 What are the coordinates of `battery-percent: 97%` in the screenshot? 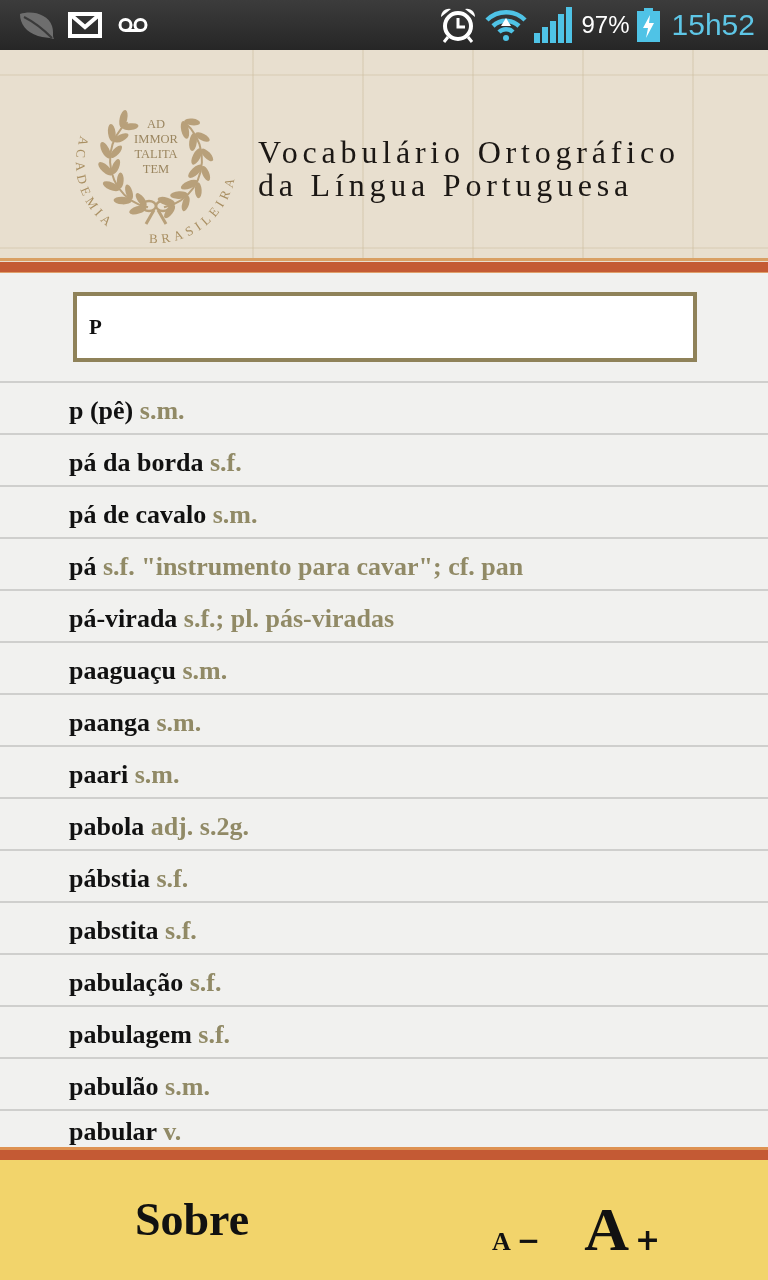 It's located at (605, 25).